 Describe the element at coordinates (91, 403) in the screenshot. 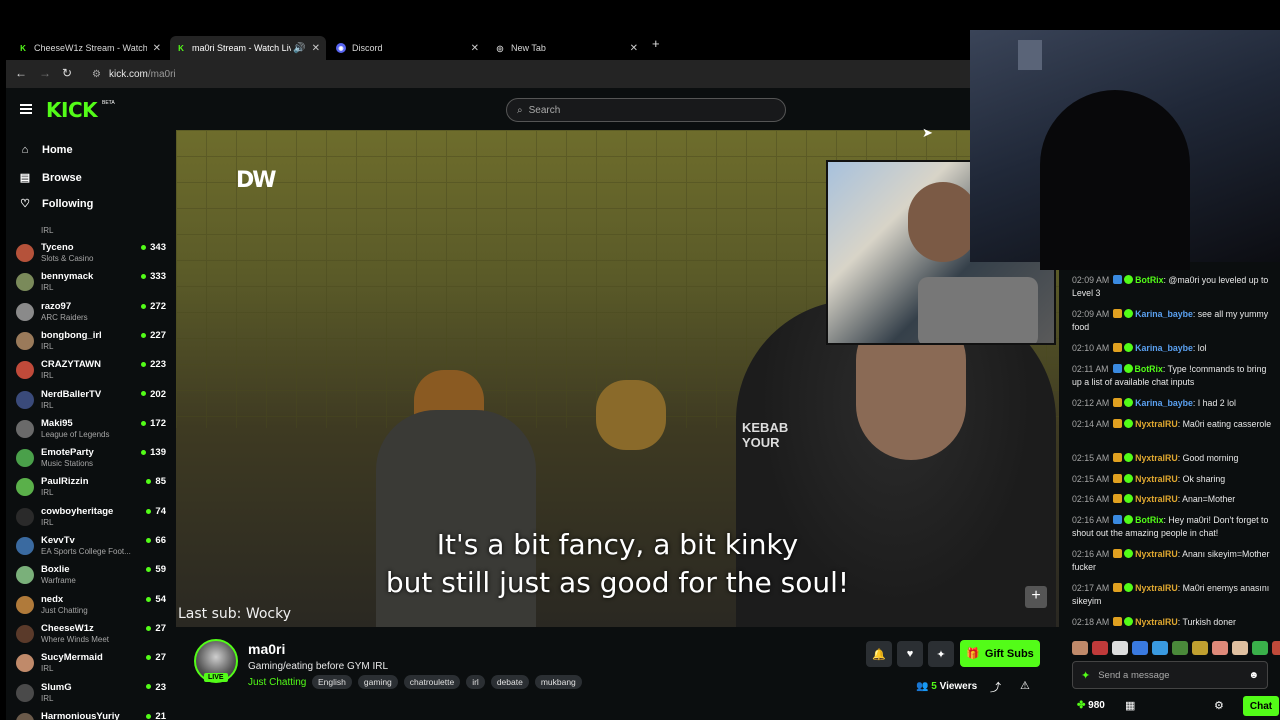

I see `sidebar-channel: NerdBallerTV IRL 202` at that location.